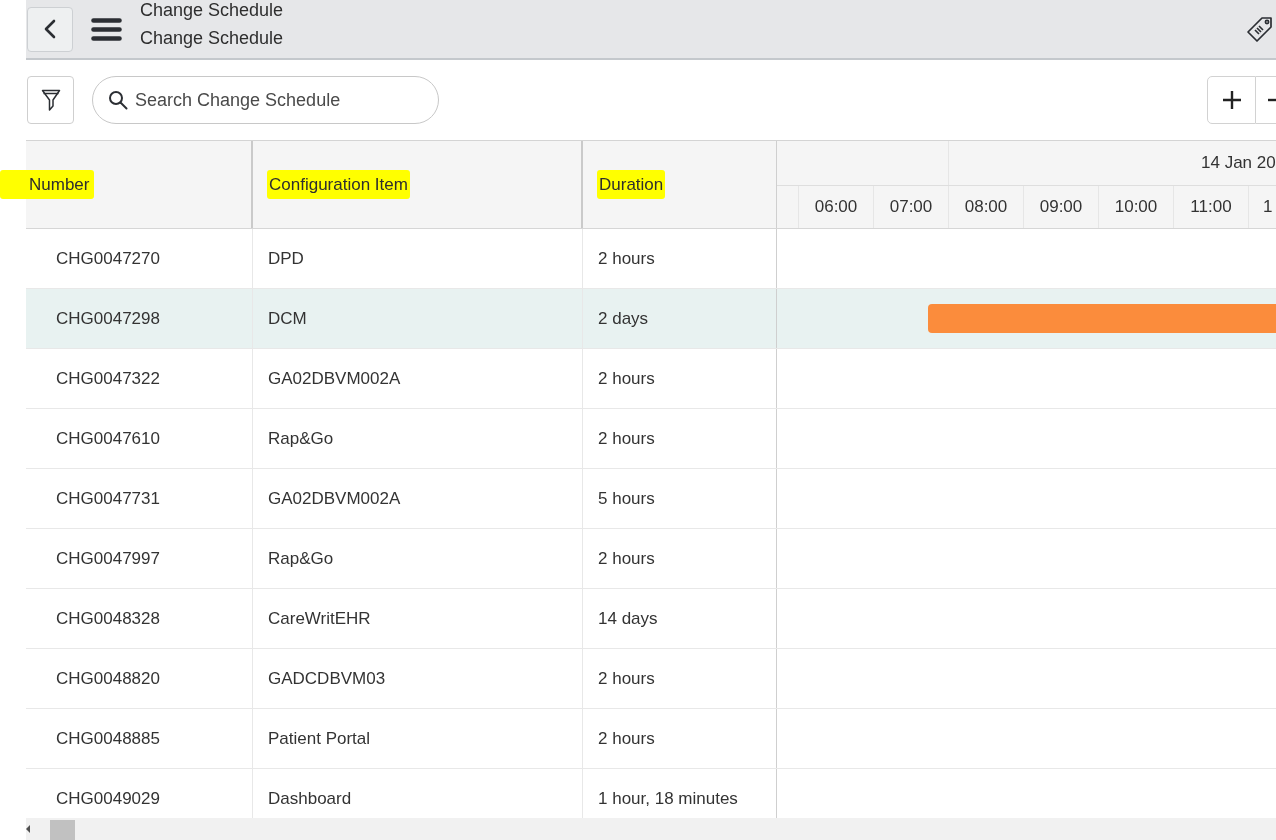 The width and height of the screenshot is (1276, 840). Describe the element at coordinates (986, 207) in the screenshot. I see `hour-label: 08:00` at that location.